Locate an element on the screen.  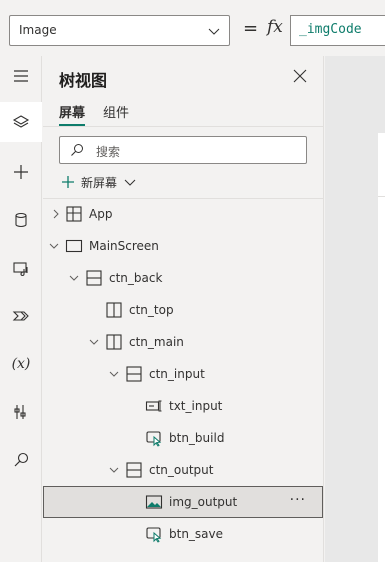
canvas-screen is located at coordinates (381, 347).